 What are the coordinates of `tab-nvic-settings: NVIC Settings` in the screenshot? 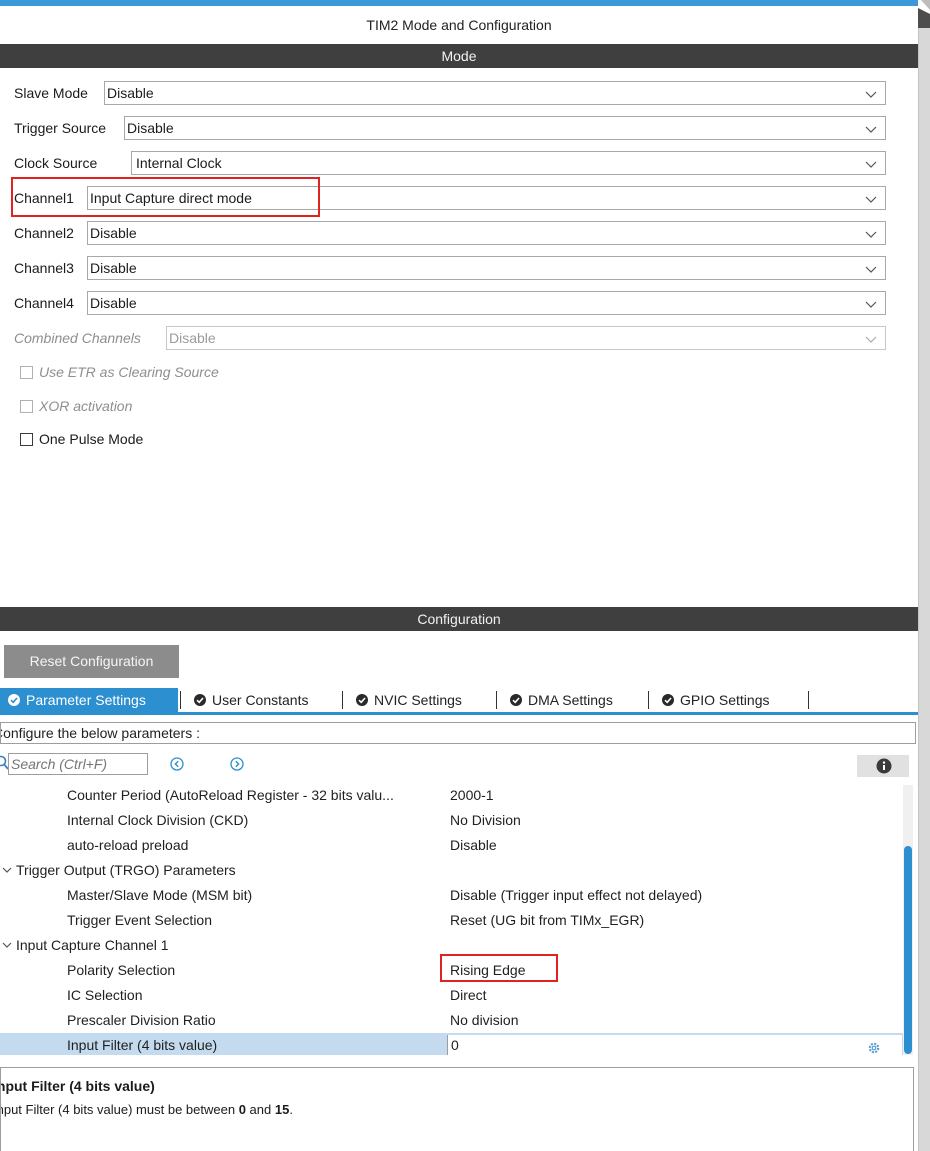 It's located at (419, 700).